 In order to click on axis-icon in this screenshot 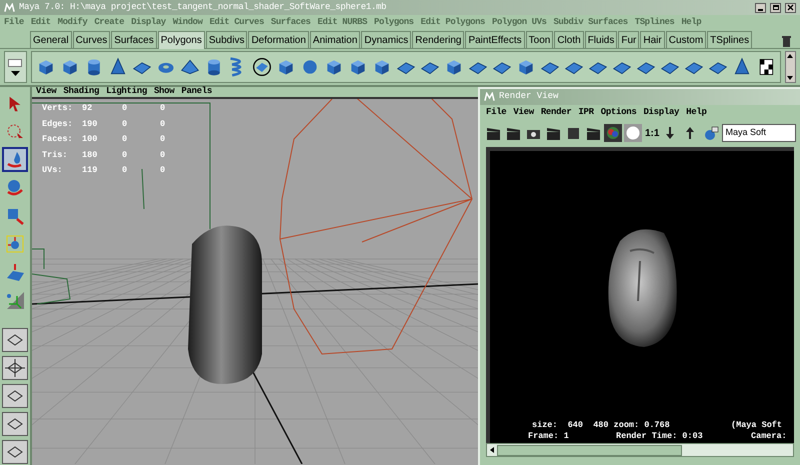, I will do `click(15, 300)`.